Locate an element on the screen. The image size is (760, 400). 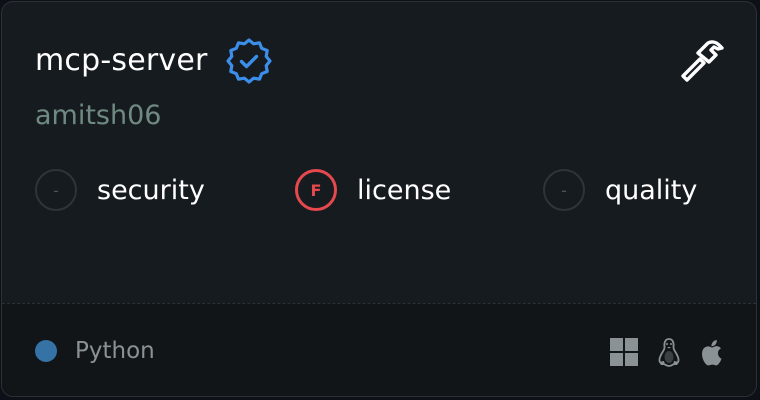
title-row: mcp-server is located at coordinates (153, 61).